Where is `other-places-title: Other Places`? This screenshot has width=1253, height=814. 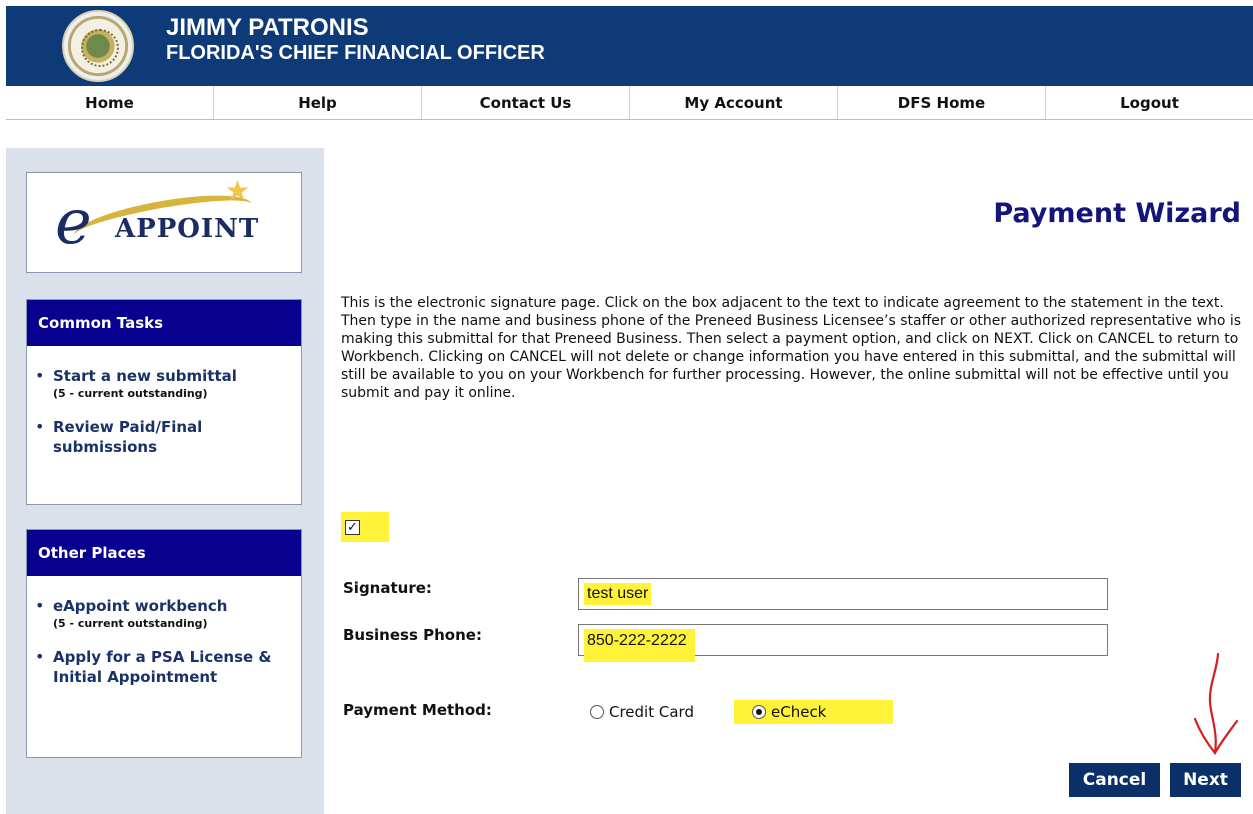
other-places-title: Other Places is located at coordinates (164, 553).